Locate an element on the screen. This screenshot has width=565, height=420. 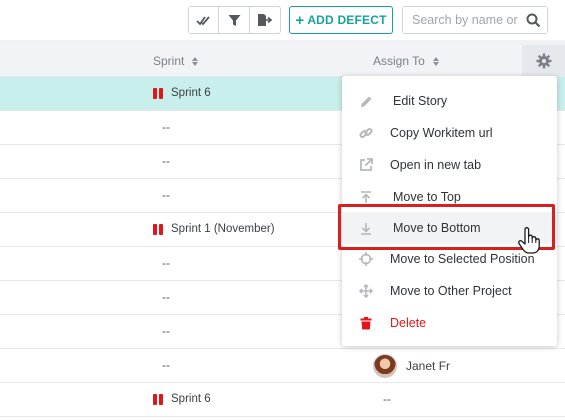
assignee-name: Janet Fr is located at coordinates (428, 366).